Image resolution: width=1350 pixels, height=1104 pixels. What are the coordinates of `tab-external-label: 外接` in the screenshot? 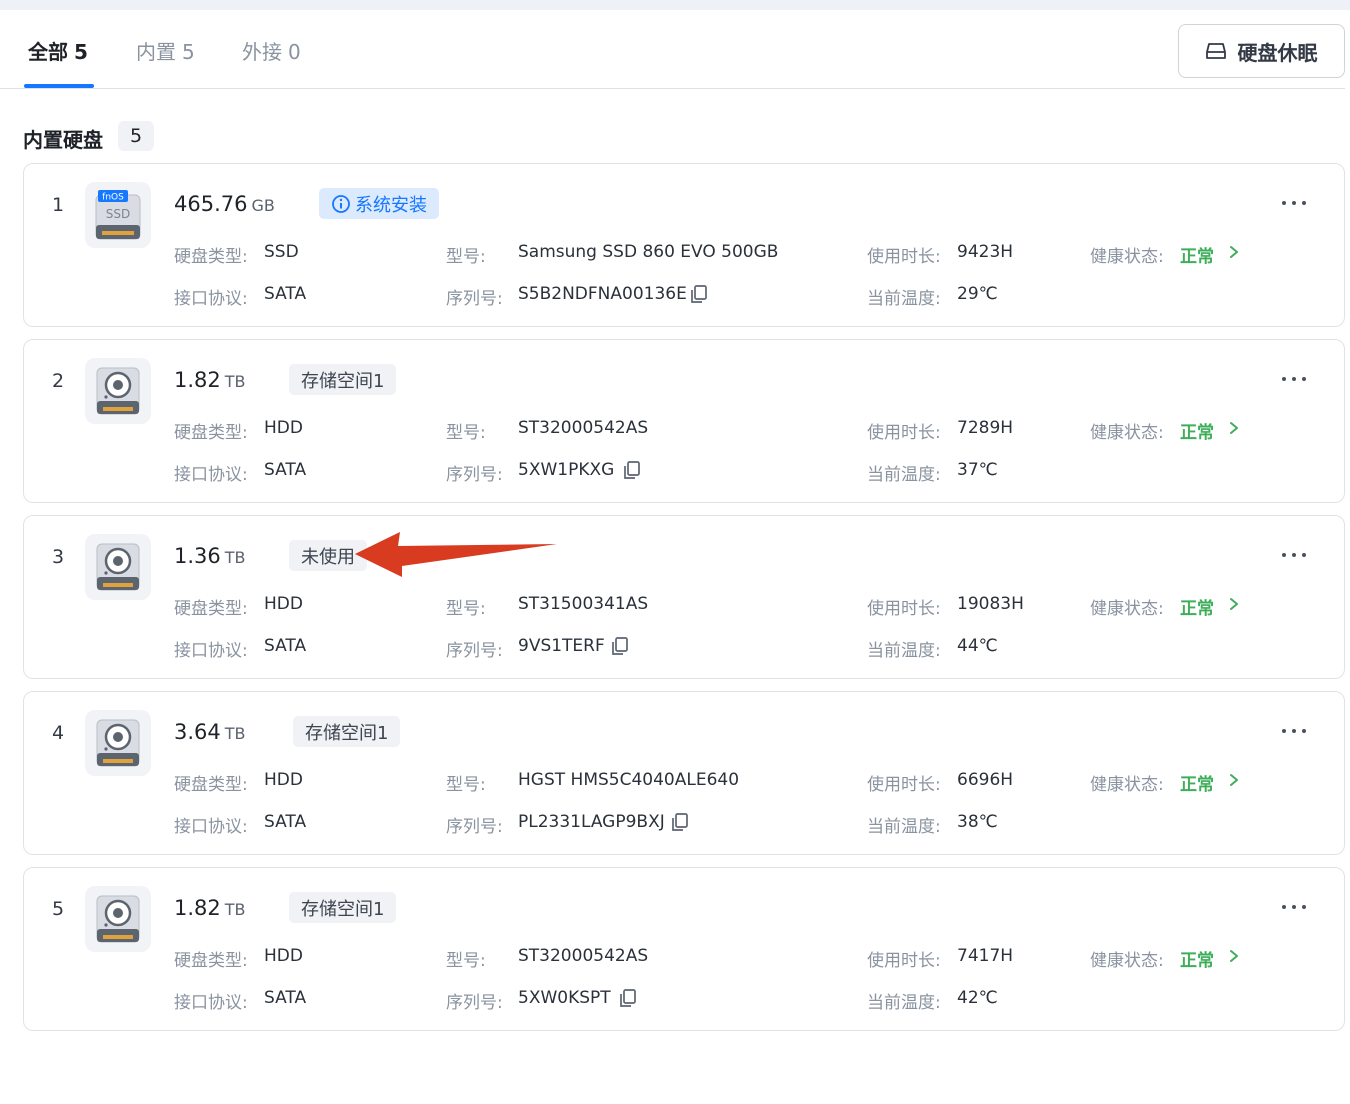 It's located at (262, 52).